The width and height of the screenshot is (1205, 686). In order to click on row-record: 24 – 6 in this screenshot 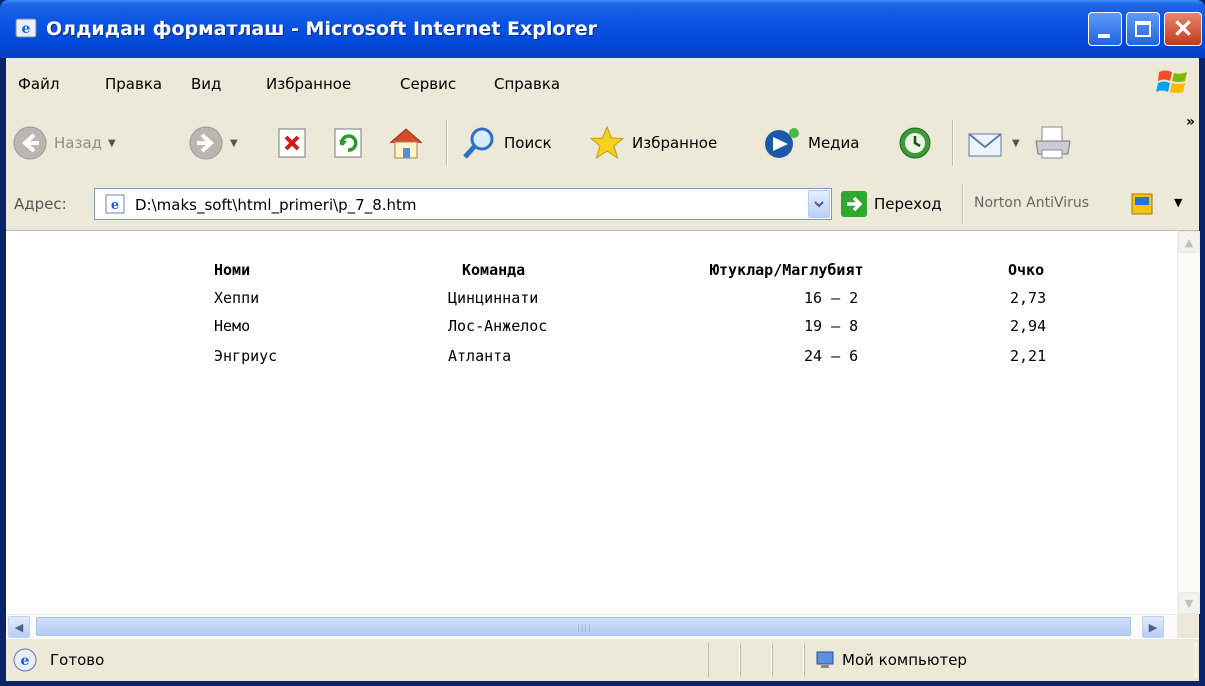, I will do `click(831, 356)`.